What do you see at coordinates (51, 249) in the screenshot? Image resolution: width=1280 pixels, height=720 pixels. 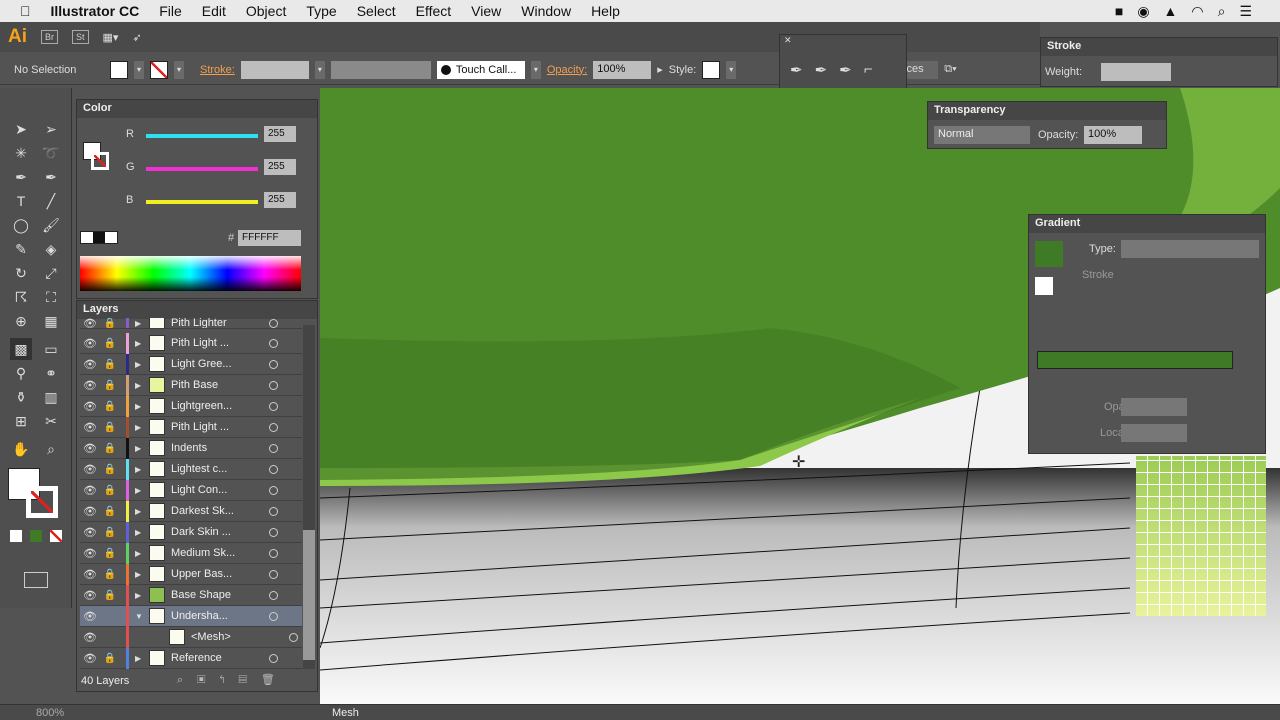 I see `eraser-icon: ◈` at bounding box center [51, 249].